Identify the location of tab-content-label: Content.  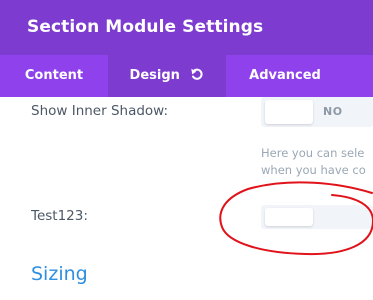
(54, 75).